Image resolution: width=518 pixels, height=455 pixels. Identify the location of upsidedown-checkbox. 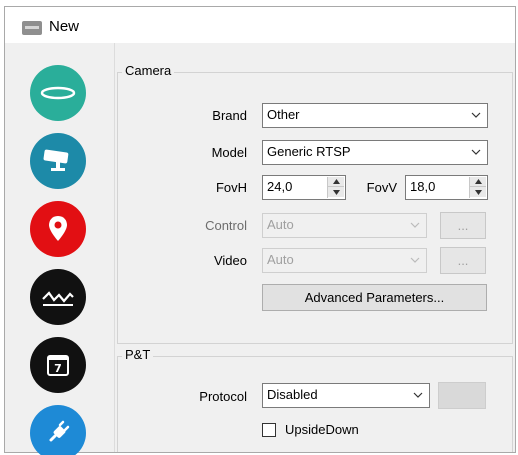
(269, 430).